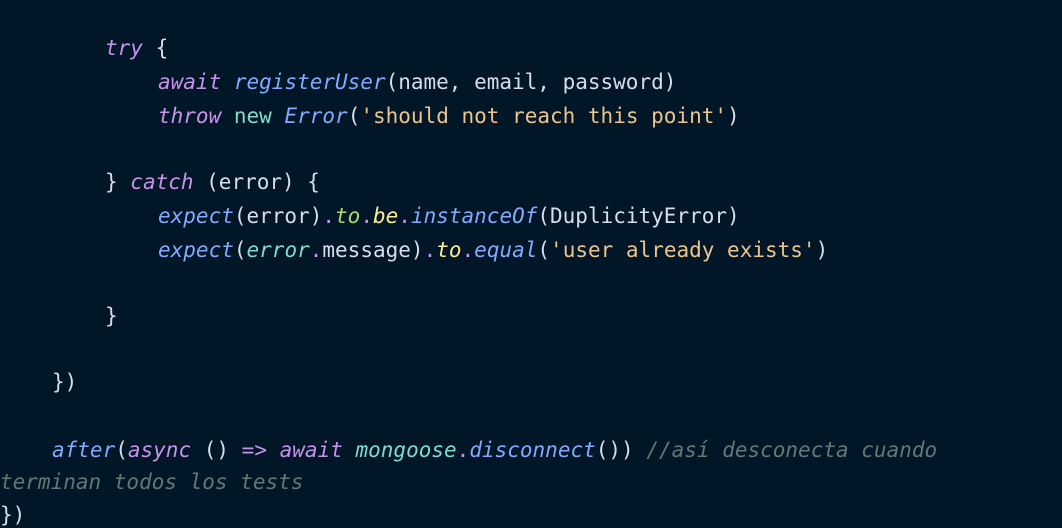  I want to click on function-after: after, so click(84, 450).